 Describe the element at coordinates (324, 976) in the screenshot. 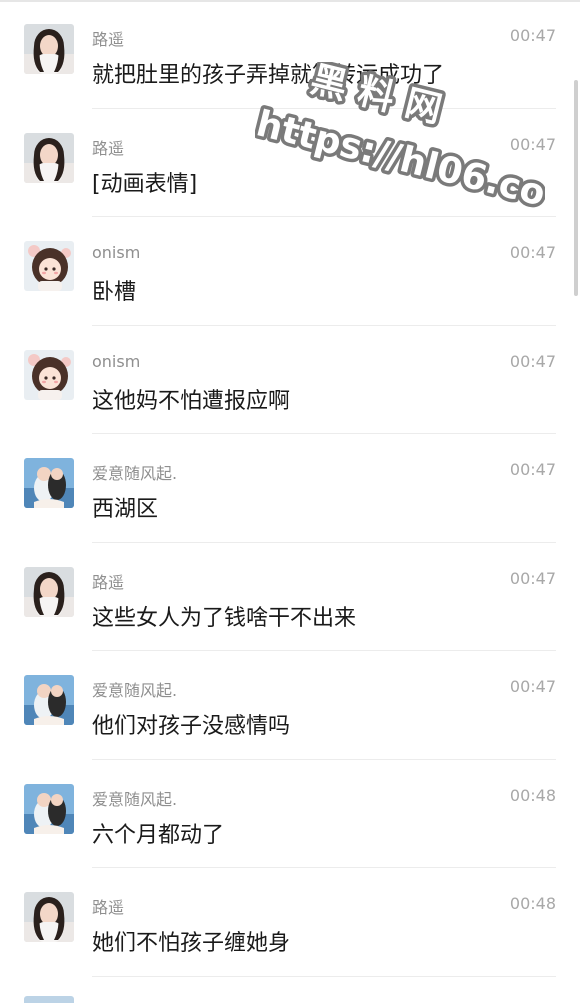

I see `row-divider` at that location.